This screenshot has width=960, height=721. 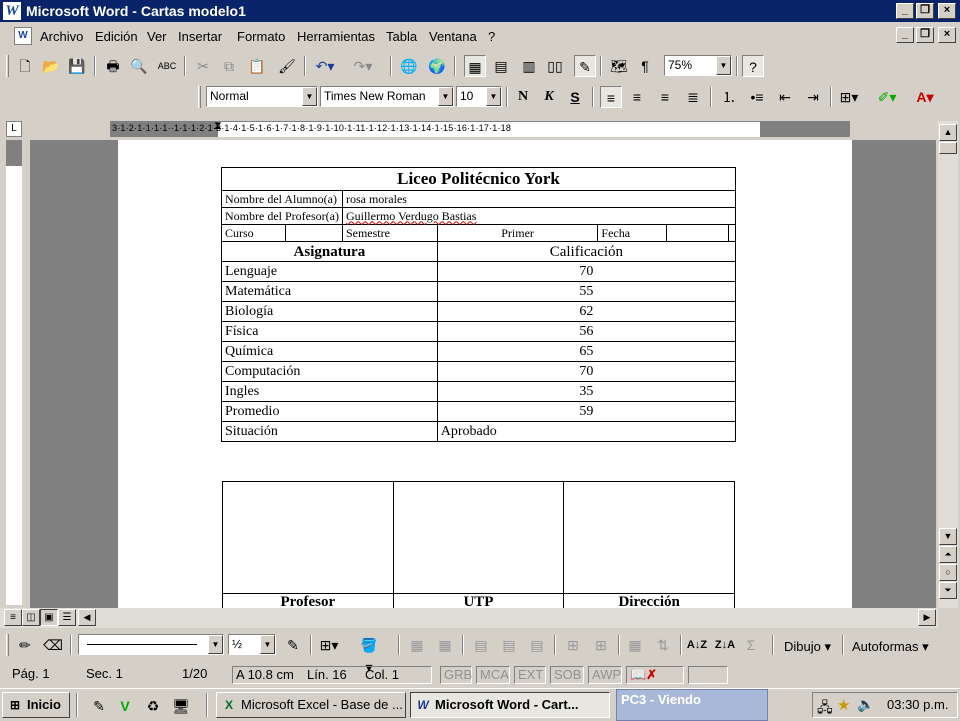 What do you see at coordinates (363, 66) in the screenshot?
I see `redo-icon: ↷▾` at bounding box center [363, 66].